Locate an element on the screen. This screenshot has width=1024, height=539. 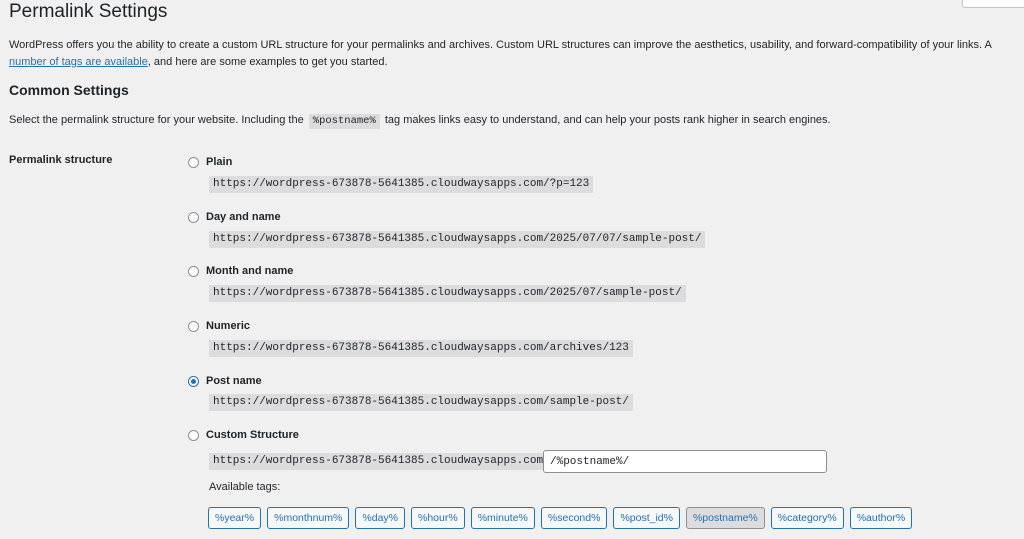
option-custom-structure-label: Custom Structure is located at coordinates (252, 435).